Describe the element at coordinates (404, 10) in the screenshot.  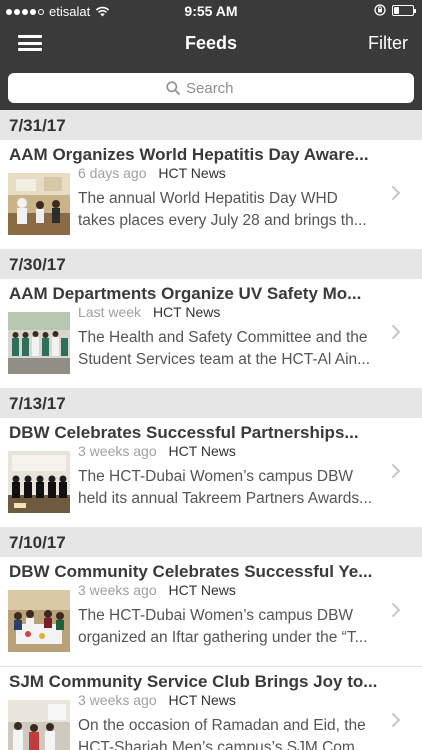
I see `battery-icon` at that location.